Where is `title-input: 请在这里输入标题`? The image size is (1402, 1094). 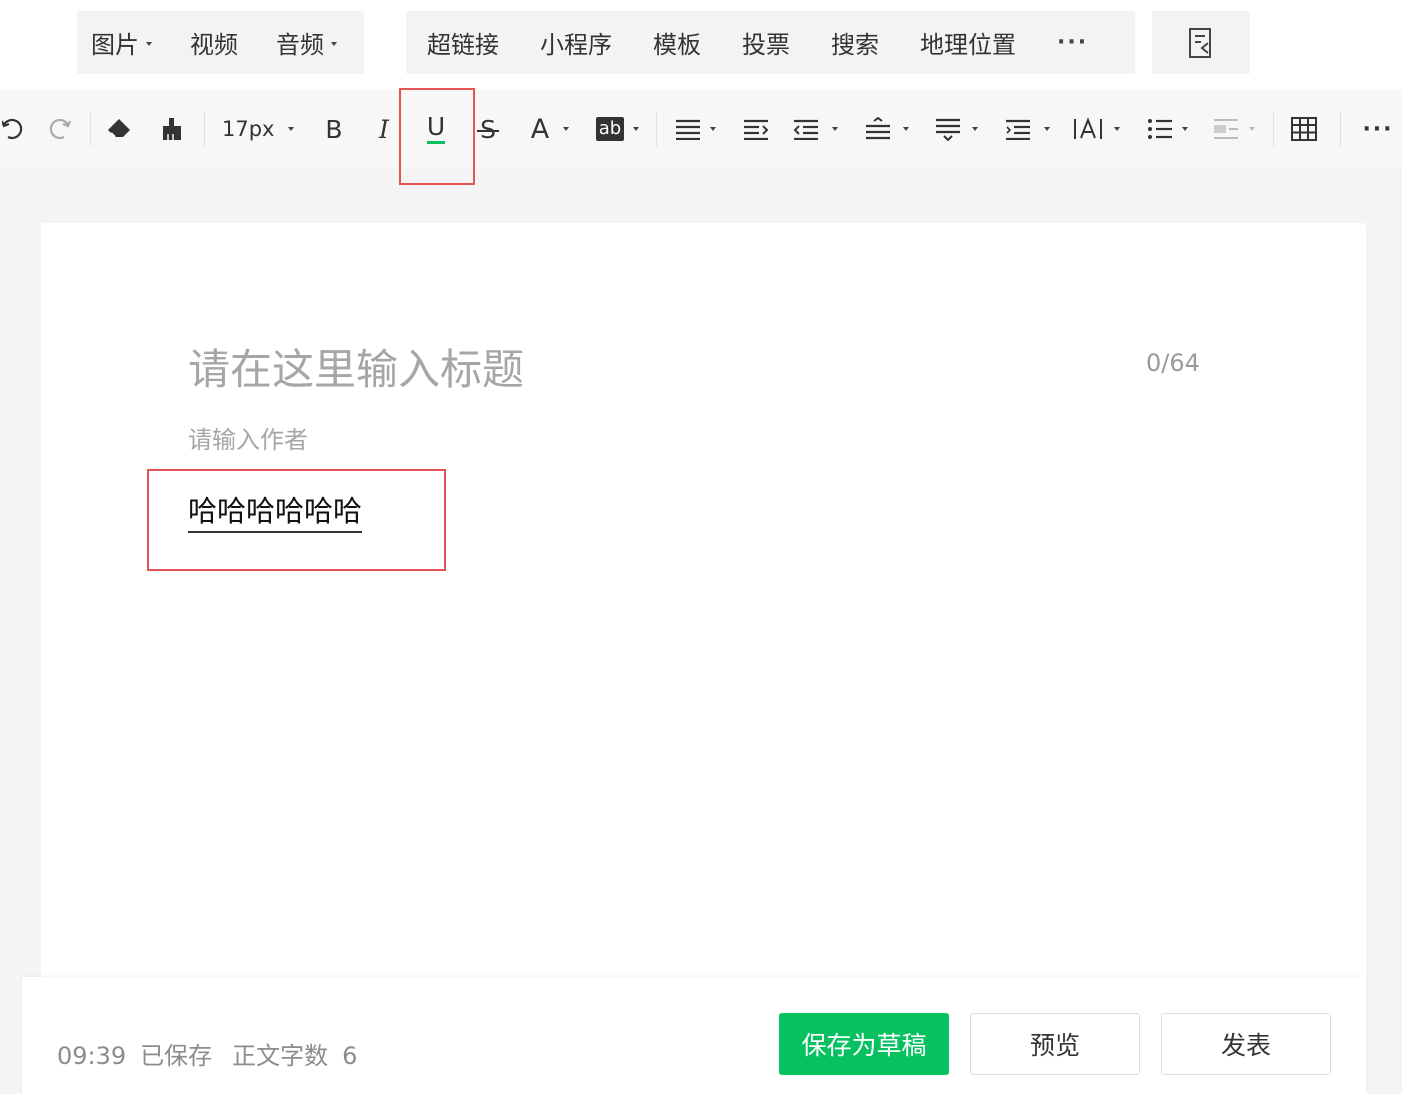 title-input: 请在这里输入标题 is located at coordinates (356, 366).